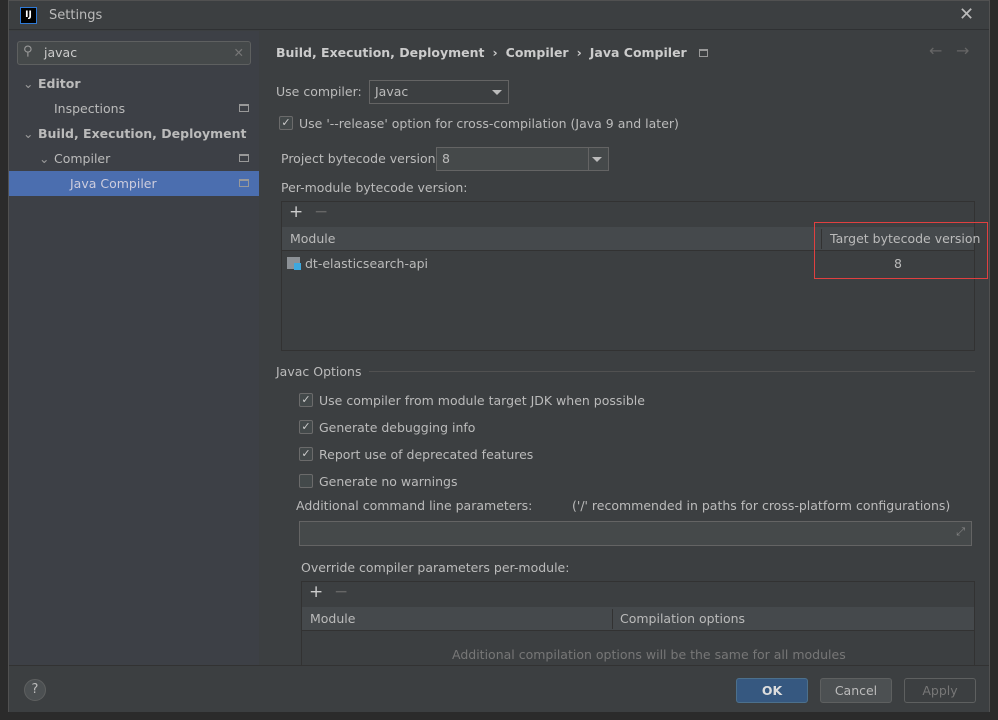  Describe the element at coordinates (522, 159) in the screenshot. I see `project-bytecode-select: 8` at that location.